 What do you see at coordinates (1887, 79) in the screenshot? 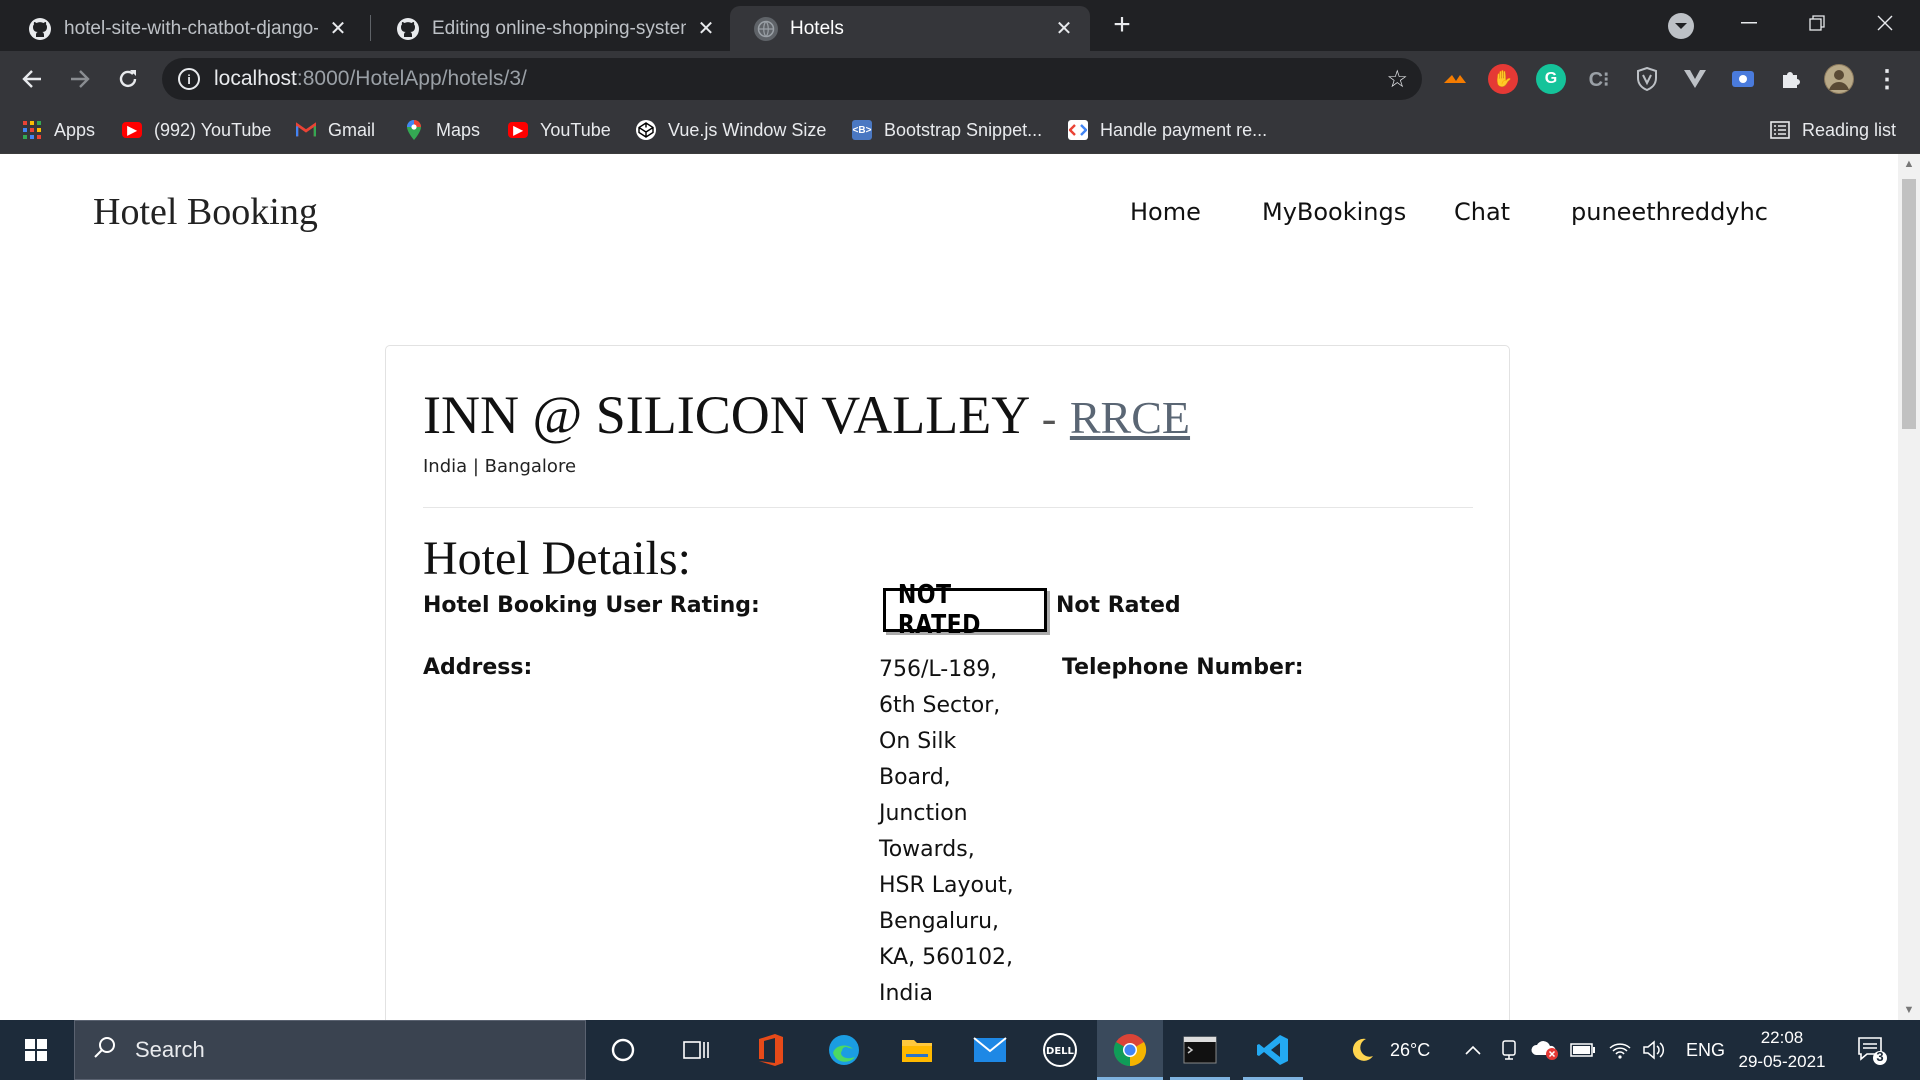
I see `kebab-menu-icon: ⋮` at bounding box center [1887, 79].